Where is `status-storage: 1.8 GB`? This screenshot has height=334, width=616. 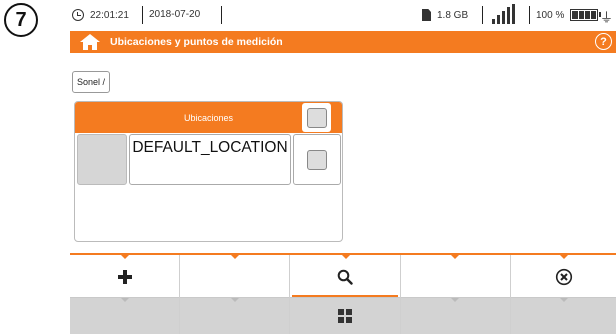
status-storage: 1.8 GB is located at coordinates (453, 15).